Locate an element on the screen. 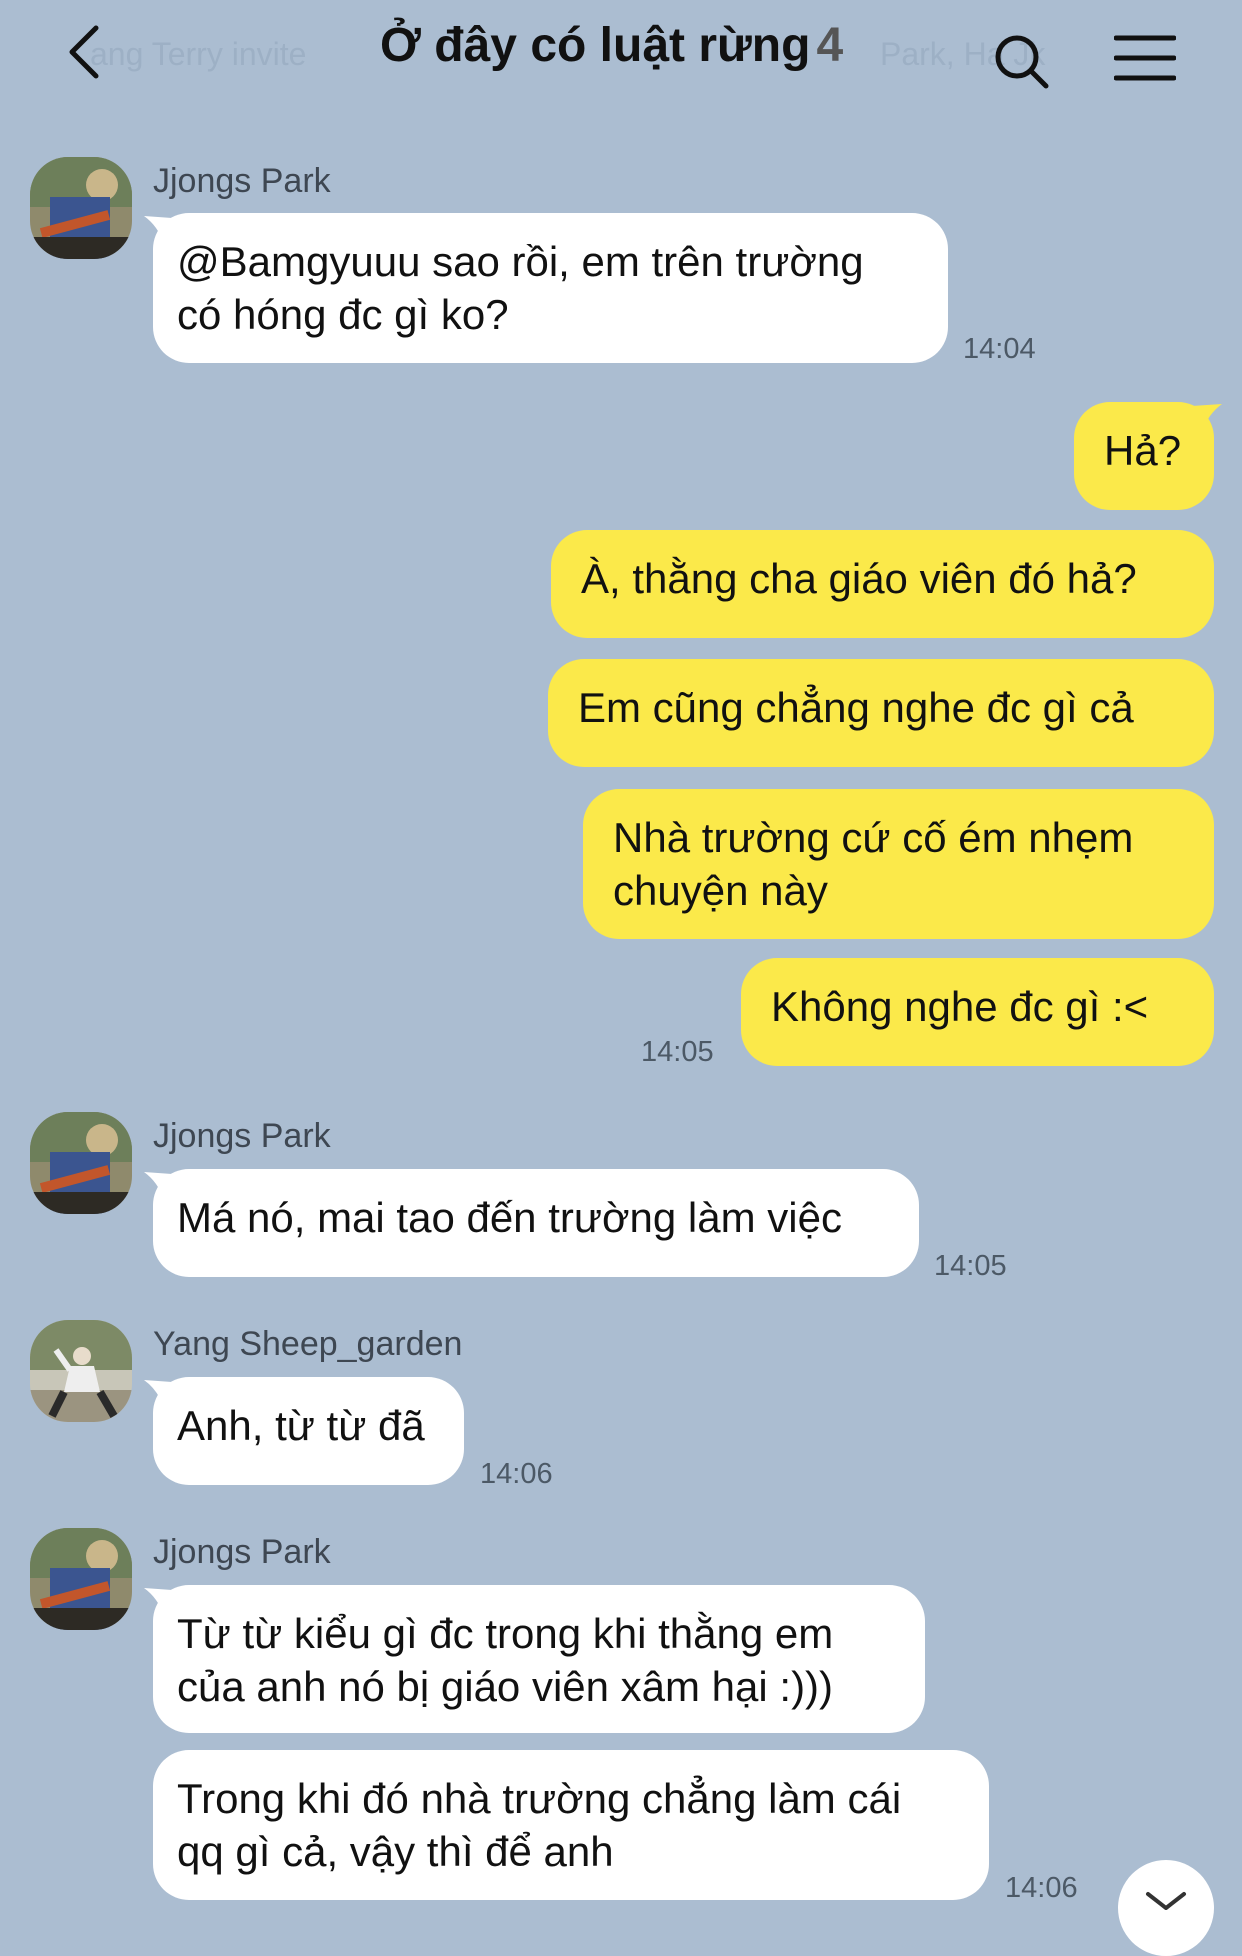 This screenshot has width=1242, height=1956. message-bubble: Má nó, mai tao đến trường làm việc is located at coordinates (536, 1223).